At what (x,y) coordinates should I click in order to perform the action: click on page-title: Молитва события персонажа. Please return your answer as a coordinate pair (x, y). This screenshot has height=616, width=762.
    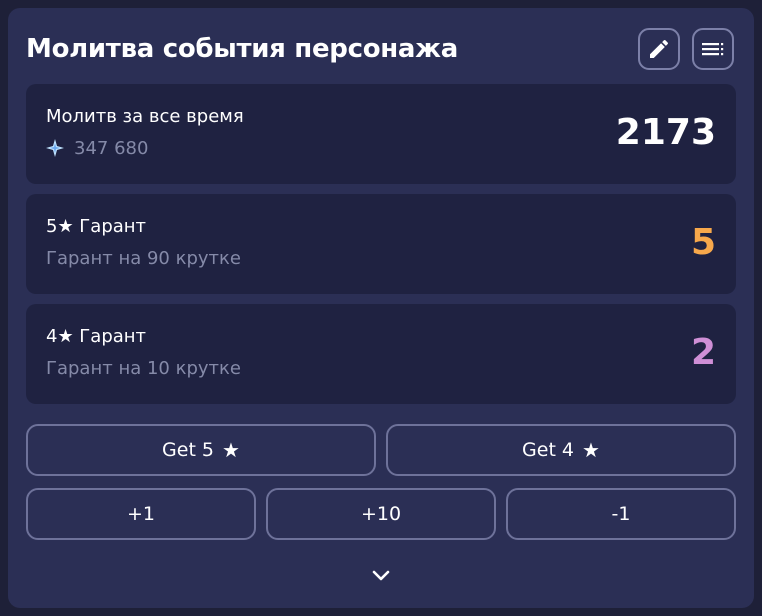
    Looking at the image, I should click on (242, 49).